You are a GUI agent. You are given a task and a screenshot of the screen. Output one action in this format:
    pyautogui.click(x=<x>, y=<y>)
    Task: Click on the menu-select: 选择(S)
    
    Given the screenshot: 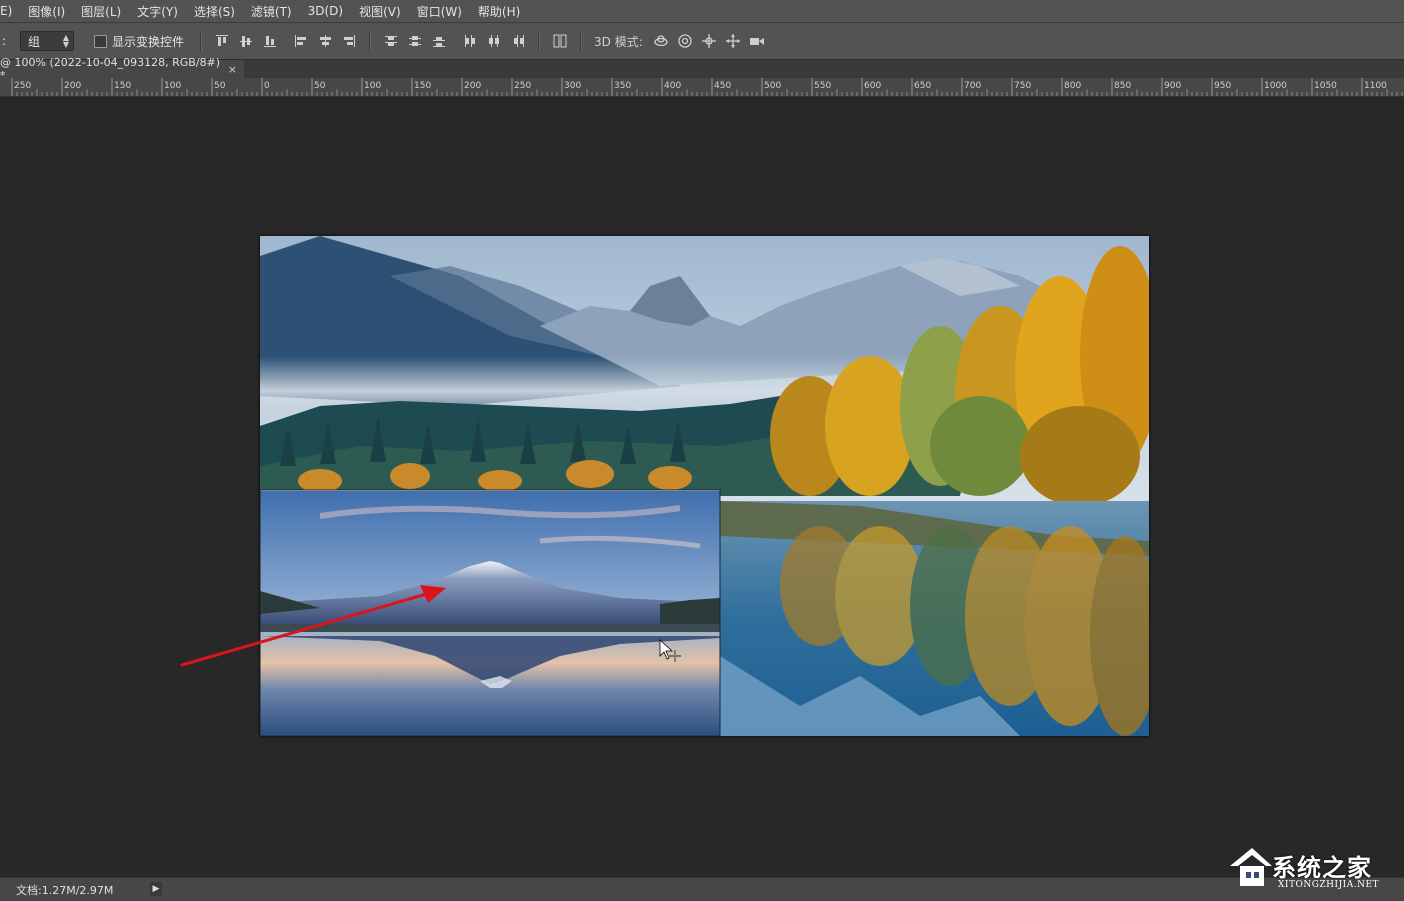 What is the action you would take?
    pyautogui.click(x=214, y=11)
    